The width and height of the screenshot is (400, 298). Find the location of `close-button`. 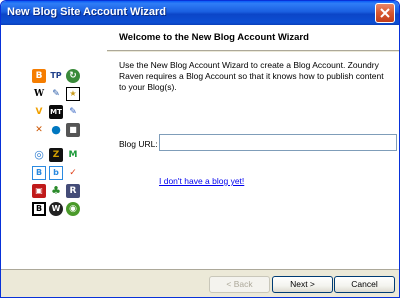

close-button is located at coordinates (385, 13).